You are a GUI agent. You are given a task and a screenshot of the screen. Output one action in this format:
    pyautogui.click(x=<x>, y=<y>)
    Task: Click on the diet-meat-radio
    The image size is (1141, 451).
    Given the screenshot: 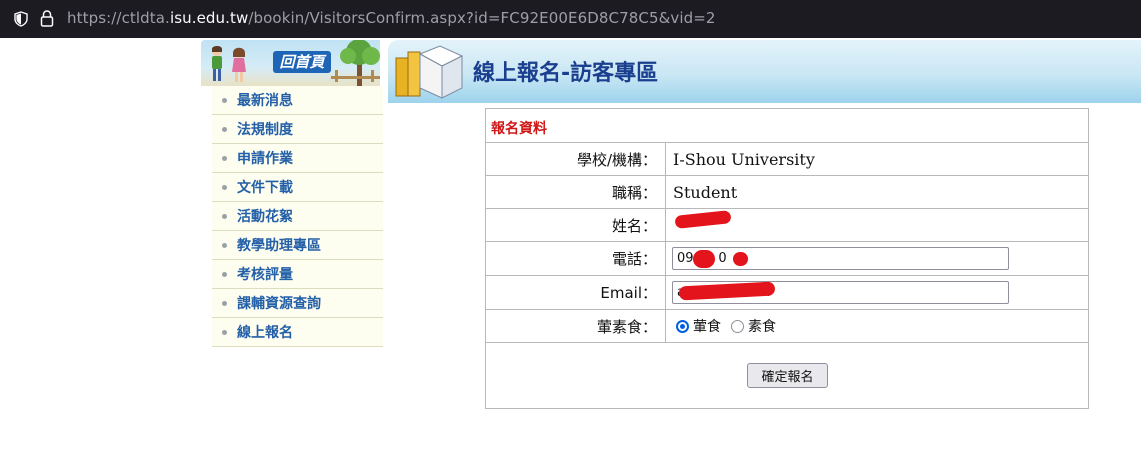 What is the action you would take?
    pyautogui.click(x=682, y=326)
    